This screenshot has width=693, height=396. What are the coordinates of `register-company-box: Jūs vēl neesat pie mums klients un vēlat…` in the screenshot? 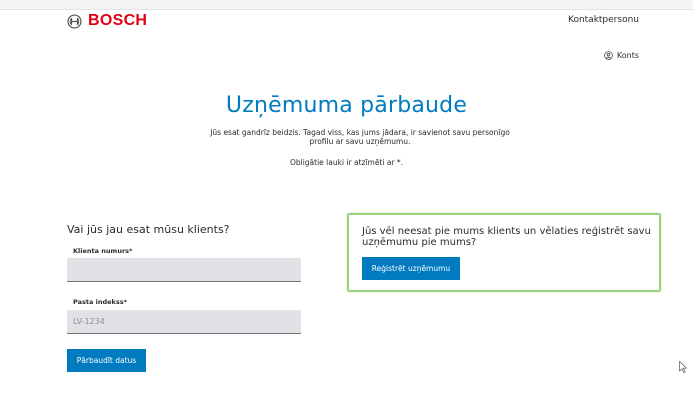 It's located at (504, 252).